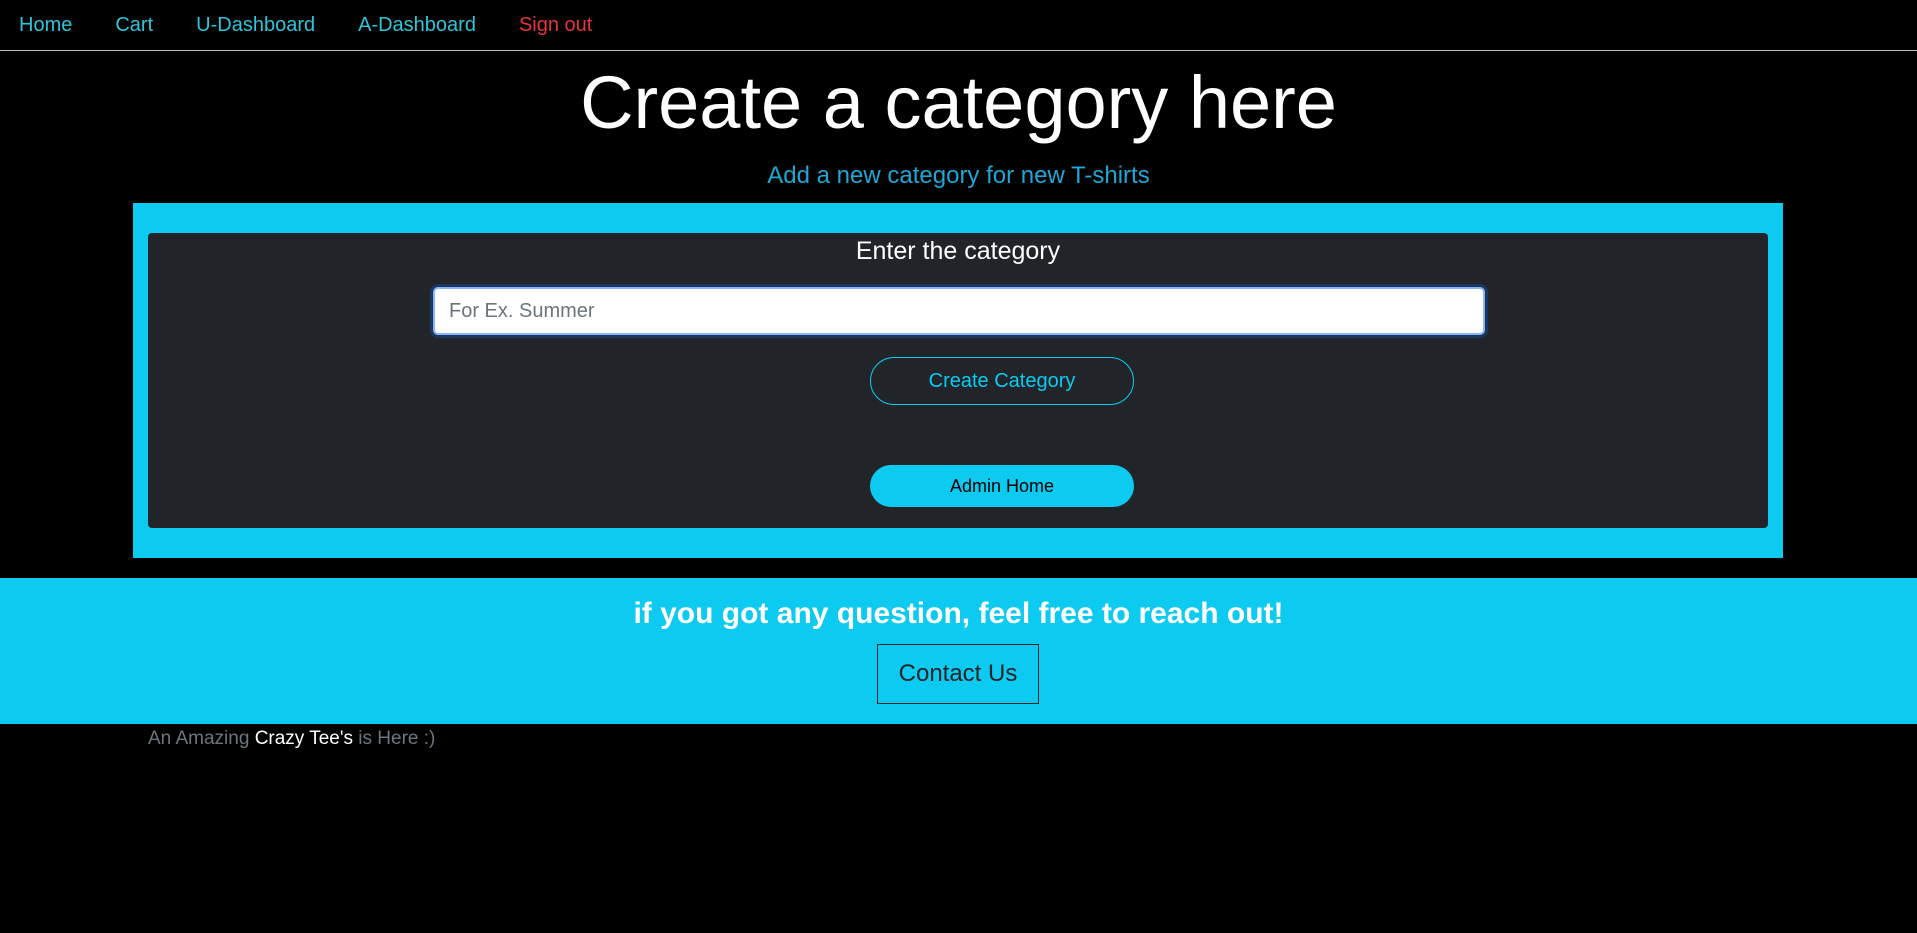  Describe the element at coordinates (417, 25) in the screenshot. I see `nav-admin-dashboard-link: A-Dashboard` at that location.